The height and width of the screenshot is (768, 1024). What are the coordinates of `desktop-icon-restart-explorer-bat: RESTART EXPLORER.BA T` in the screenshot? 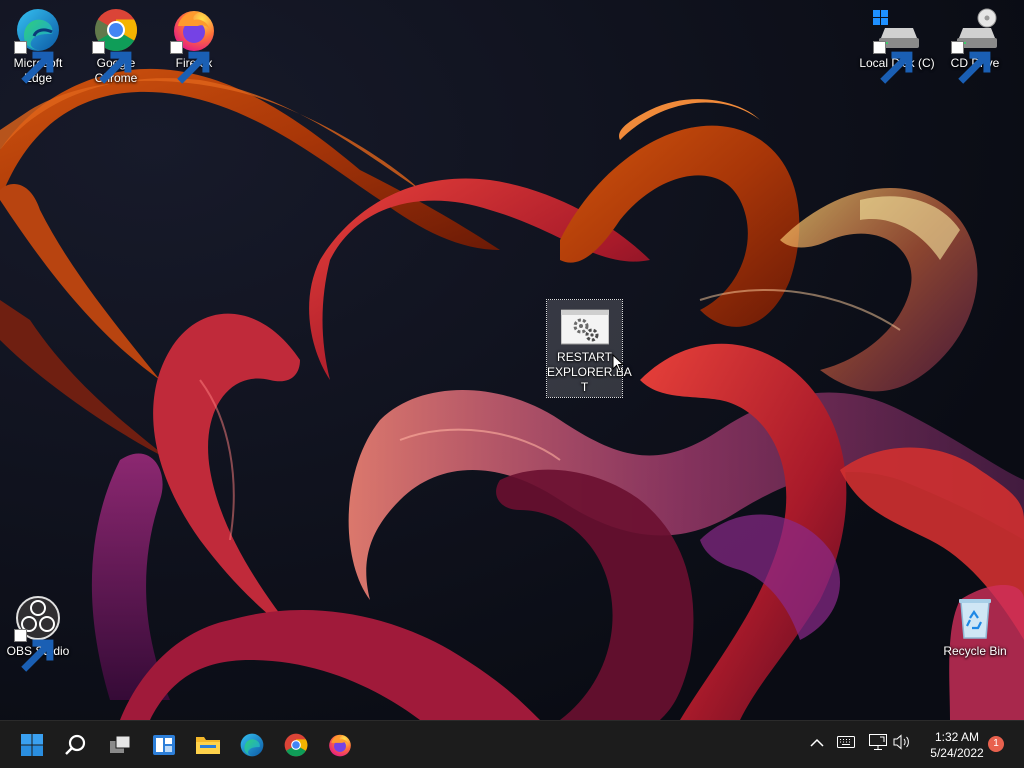 It's located at (589, 348).